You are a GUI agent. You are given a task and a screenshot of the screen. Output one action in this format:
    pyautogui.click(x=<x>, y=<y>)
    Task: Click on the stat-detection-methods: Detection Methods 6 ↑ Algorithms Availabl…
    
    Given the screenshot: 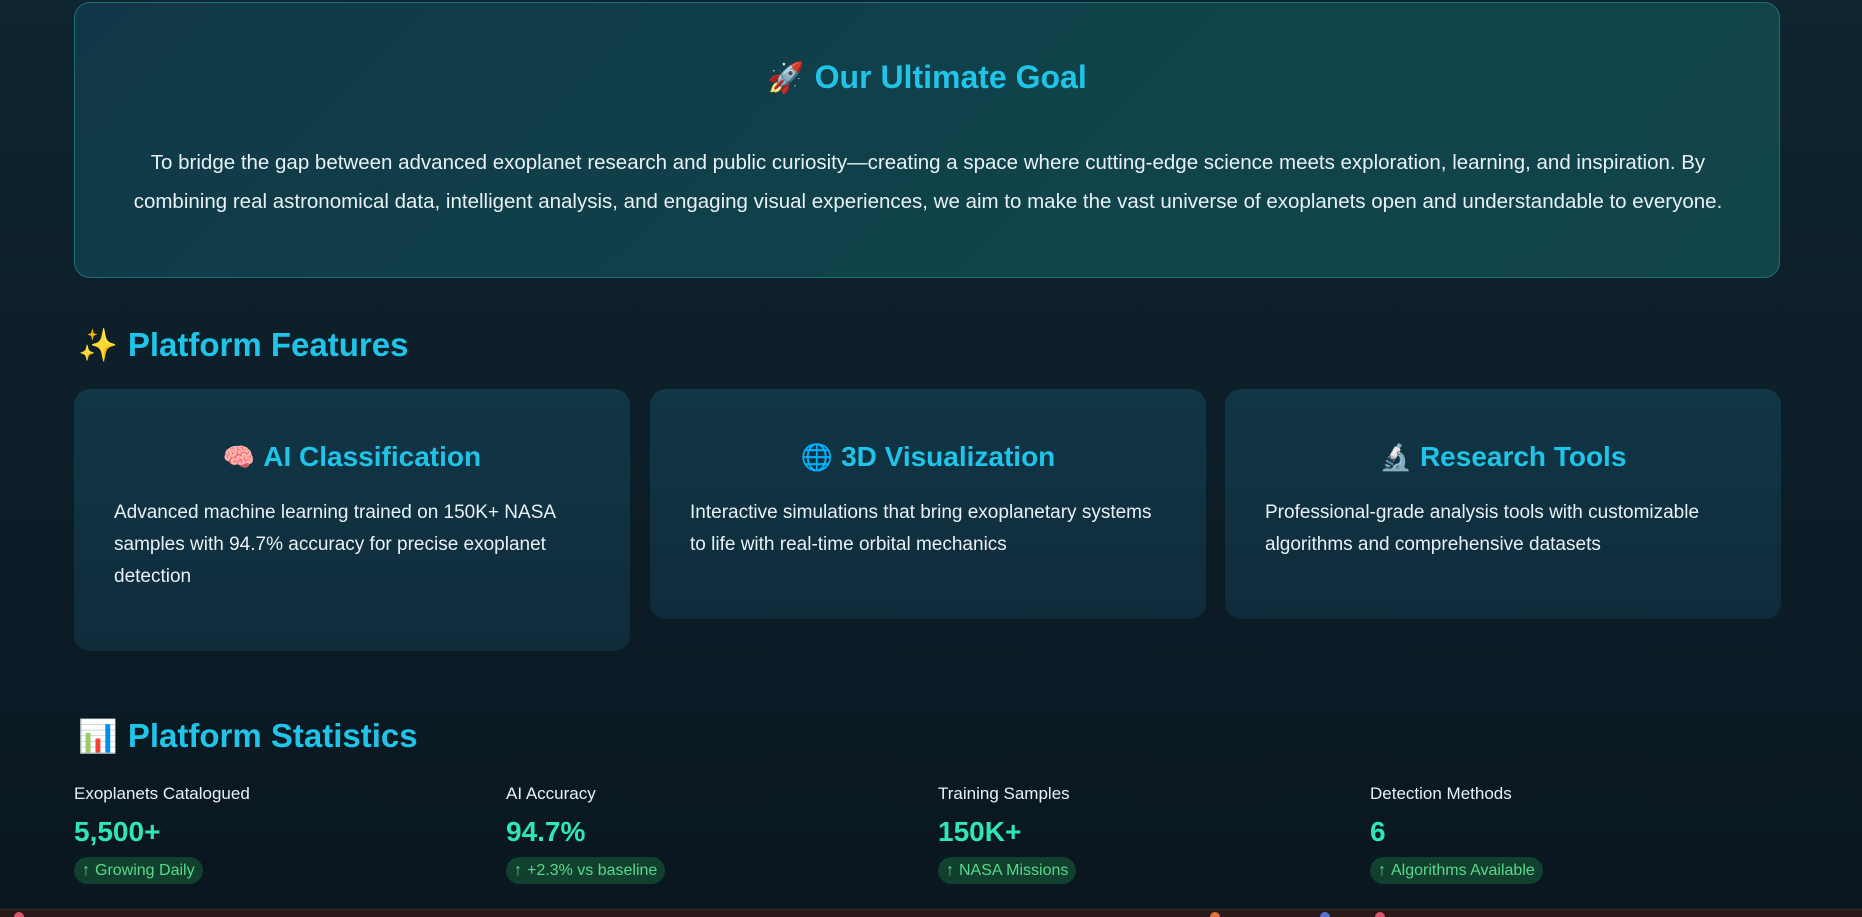 What is the action you would take?
    pyautogui.click(x=1570, y=833)
    